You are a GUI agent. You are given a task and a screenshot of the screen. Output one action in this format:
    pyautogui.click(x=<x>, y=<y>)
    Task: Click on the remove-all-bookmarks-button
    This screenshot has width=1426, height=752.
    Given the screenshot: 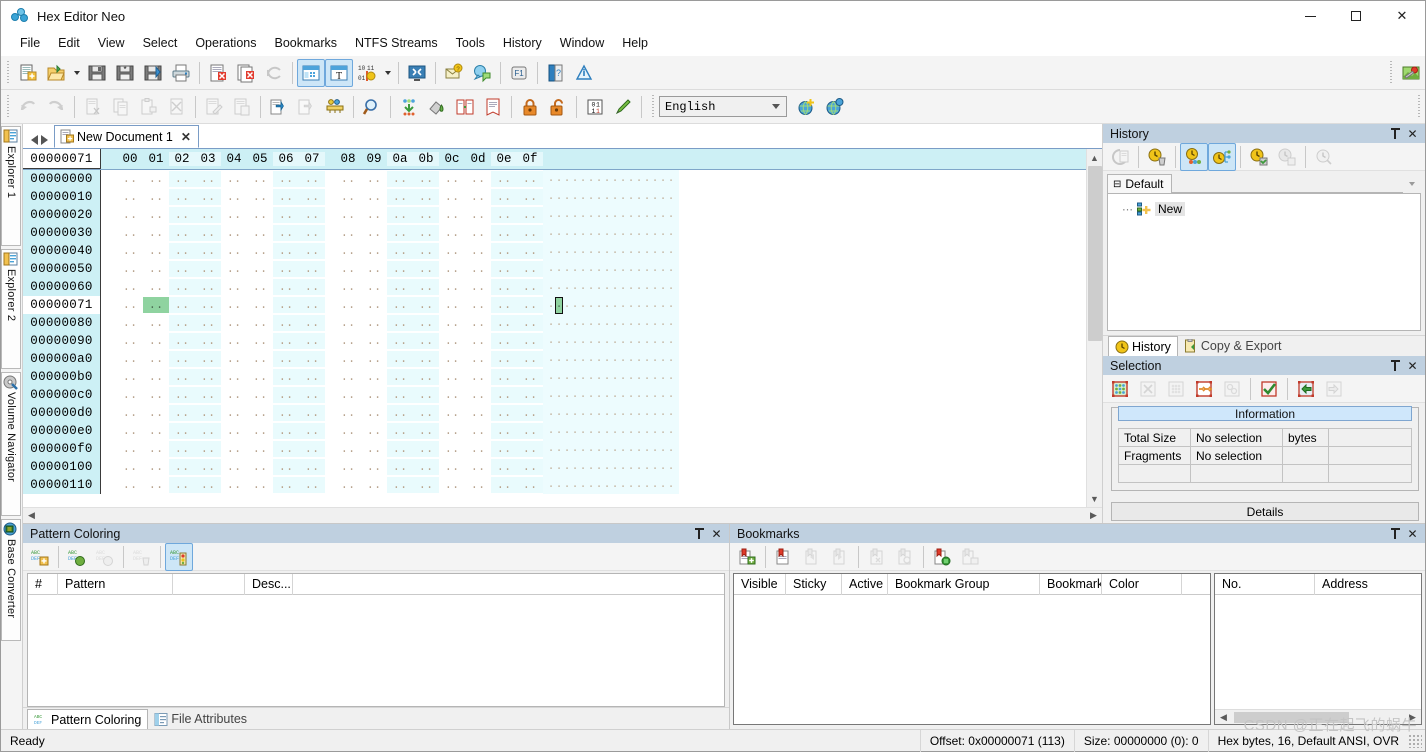 What is the action you would take?
    pyautogui.click(x=905, y=557)
    